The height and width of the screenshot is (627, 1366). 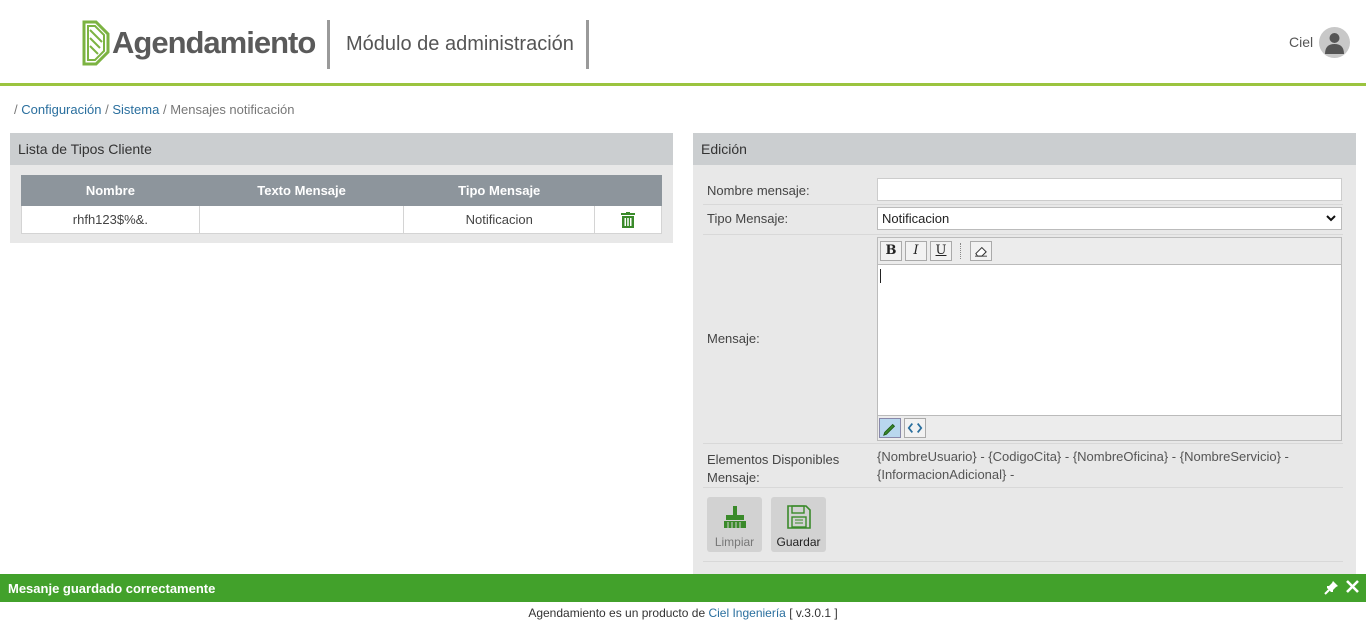 I want to click on logo-icon, so click(x=96, y=43).